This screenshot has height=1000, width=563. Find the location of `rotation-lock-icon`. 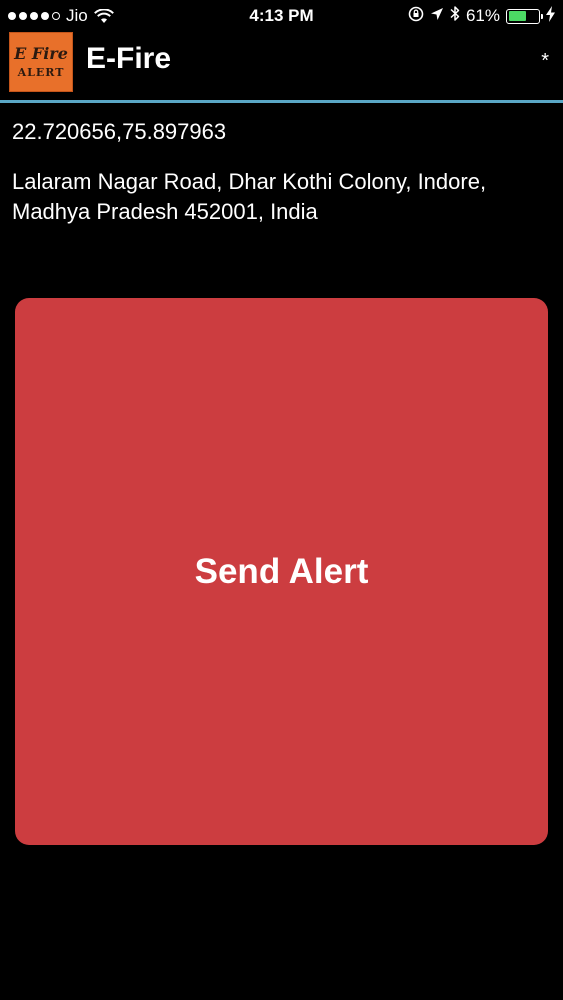

rotation-lock-icon is located at coordinates (416, 16).